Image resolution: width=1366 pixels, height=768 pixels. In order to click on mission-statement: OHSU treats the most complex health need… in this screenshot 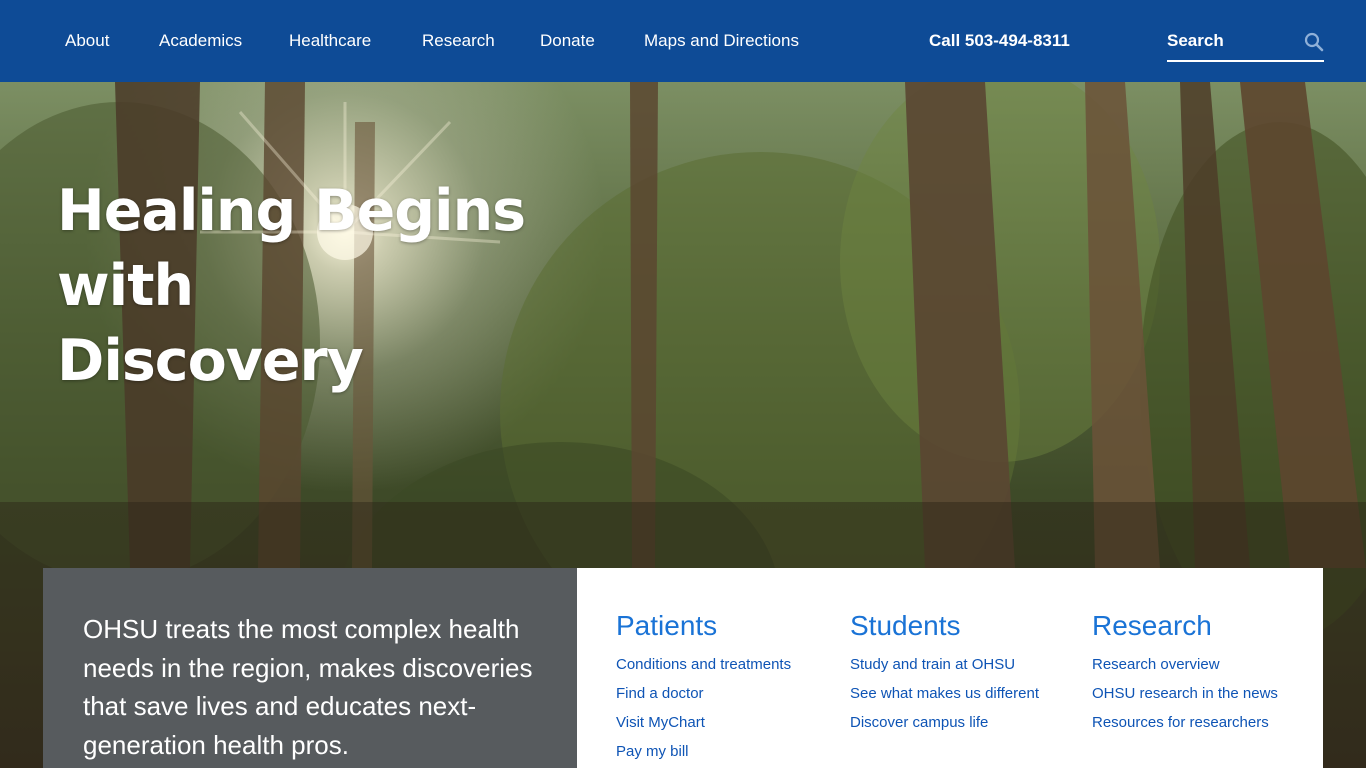, I will do `click(308, 687)`.